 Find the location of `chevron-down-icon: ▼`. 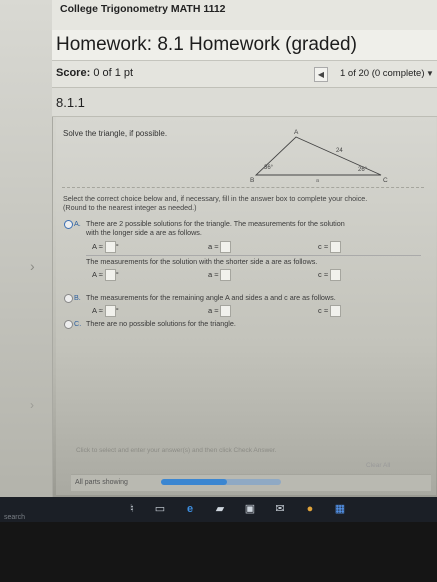

chevron-down-icon: ▼ is located at coordinates (430, 73).